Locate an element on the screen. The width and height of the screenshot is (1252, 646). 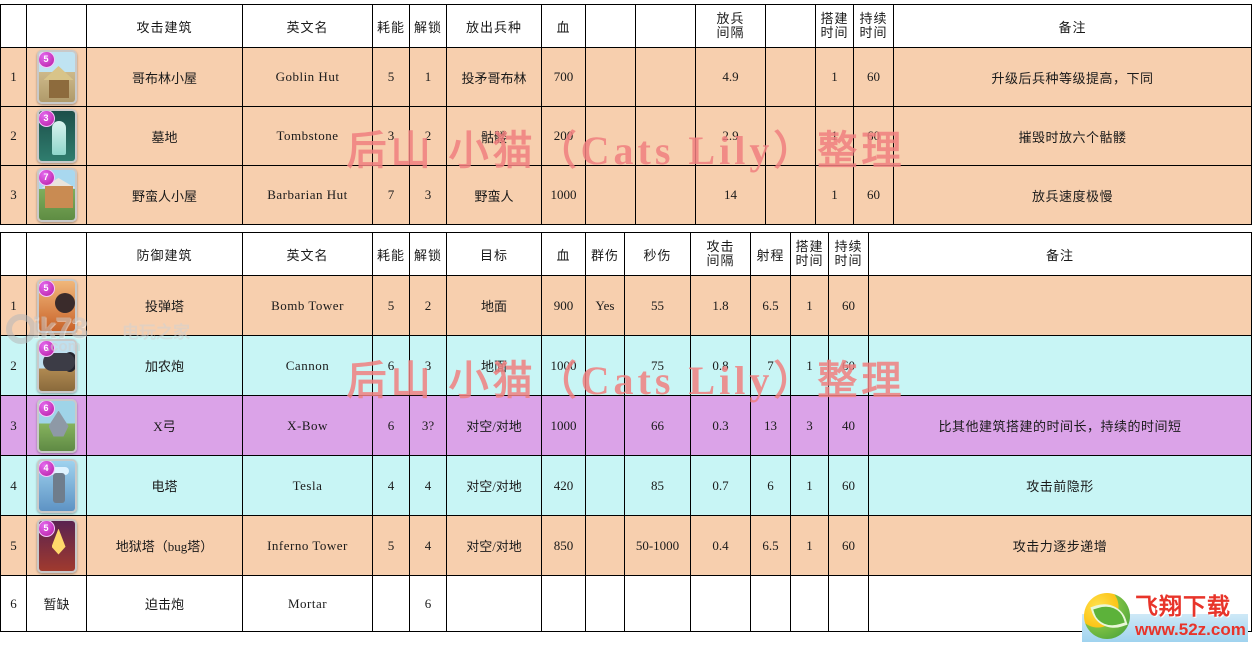
header-unlock: 解锁 is located at coordinates (428, 26).